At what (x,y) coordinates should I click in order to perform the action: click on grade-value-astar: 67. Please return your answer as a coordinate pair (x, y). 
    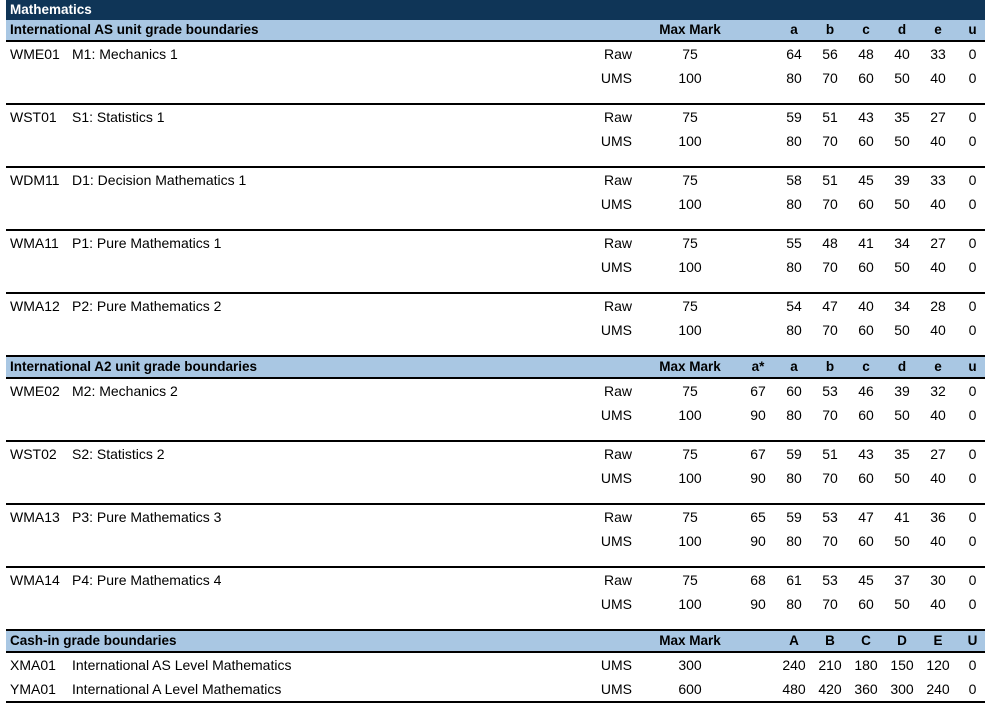
    Looking at the image, I should click on (758, 390).